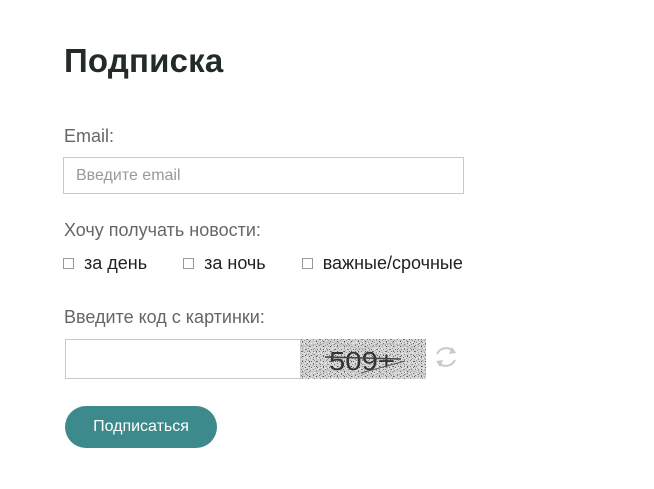 Image resolution: width=654 pixels, height=489 pixels. I want to click on option-urgent: важные/срочные, so click(382, 263).